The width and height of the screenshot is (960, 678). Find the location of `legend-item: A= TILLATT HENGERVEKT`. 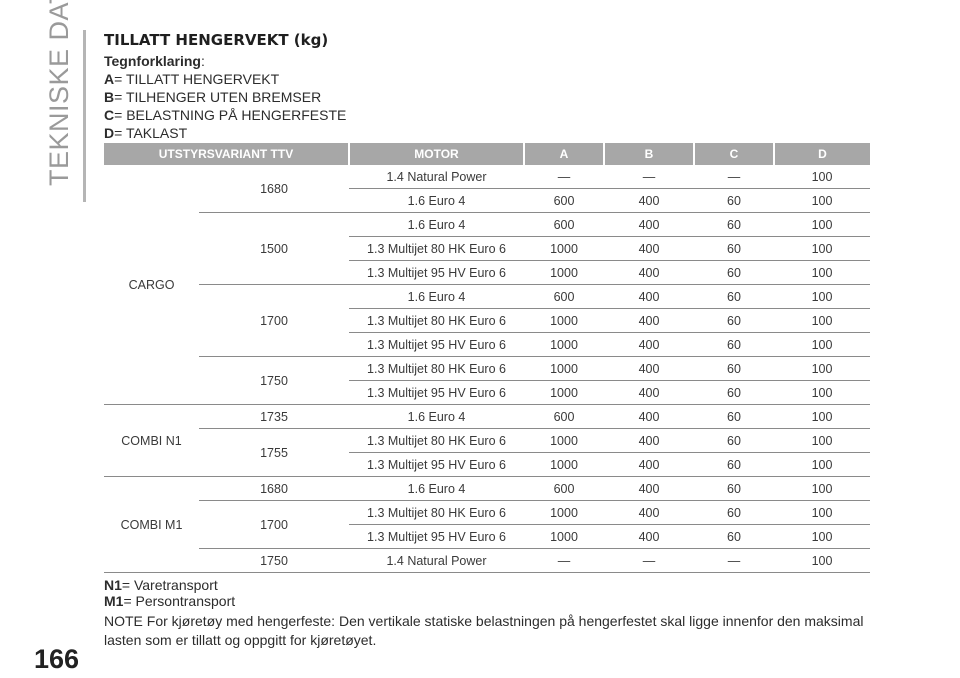

legend-item: A= TILLATT HENGERVEKT is located at coordinates (225, 79).